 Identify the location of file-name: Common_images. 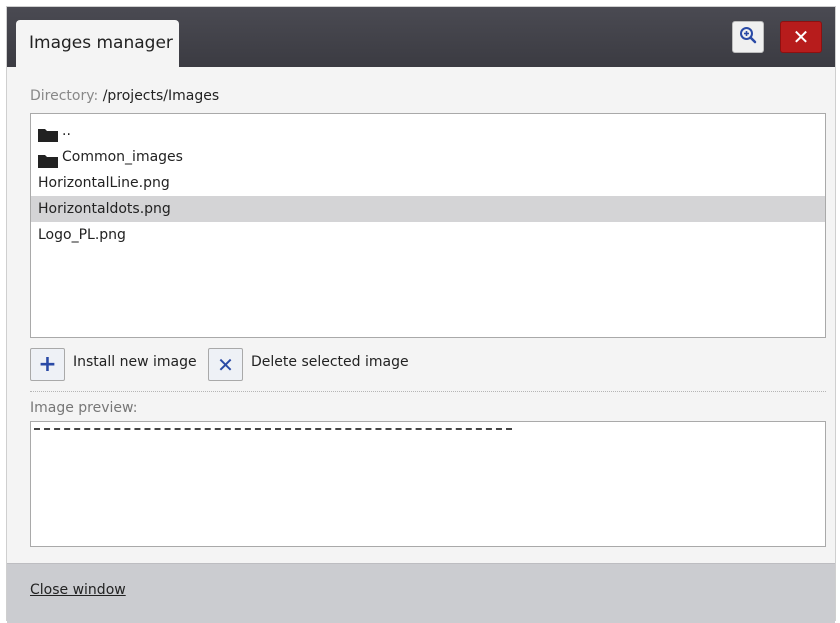
(122, 157).